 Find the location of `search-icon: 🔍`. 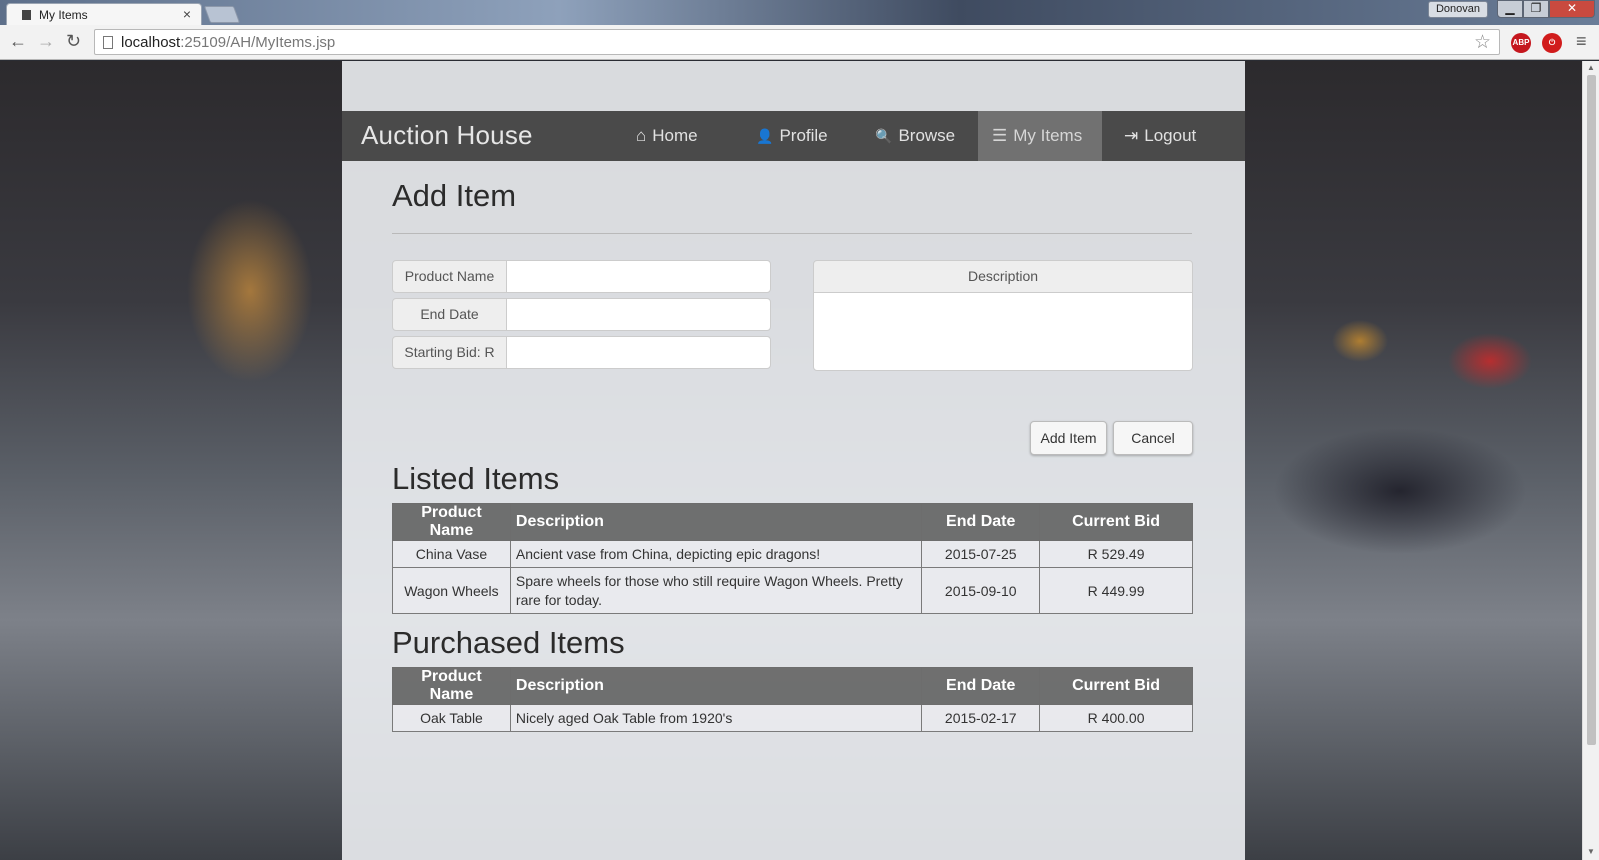

search-icon: 🔍 is located at coordinates (884, 136).